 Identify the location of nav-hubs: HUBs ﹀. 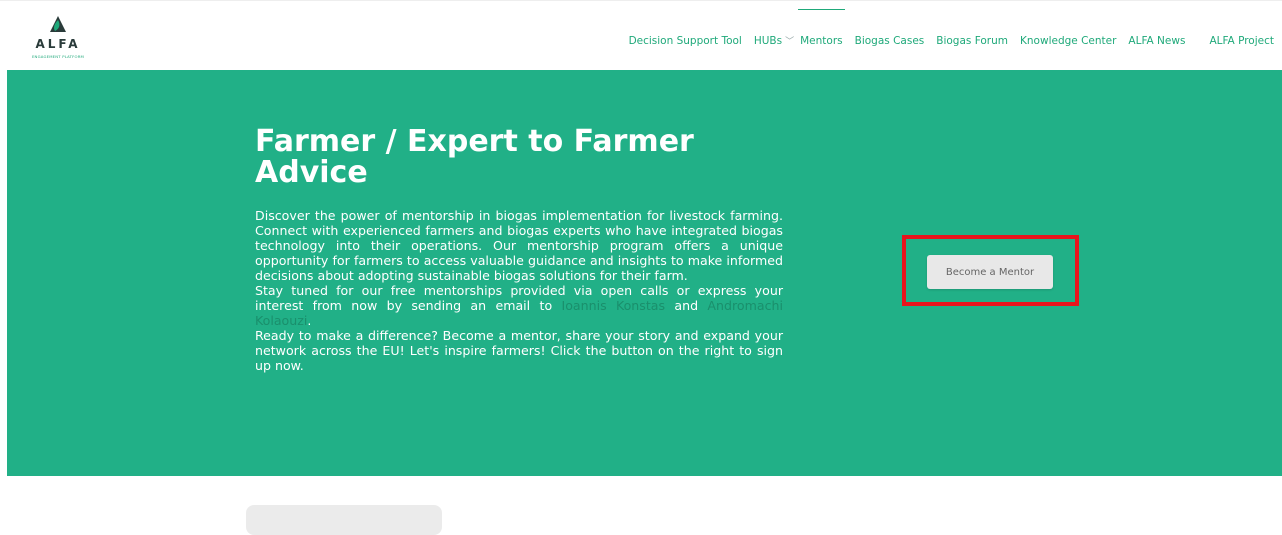
(774, 40).